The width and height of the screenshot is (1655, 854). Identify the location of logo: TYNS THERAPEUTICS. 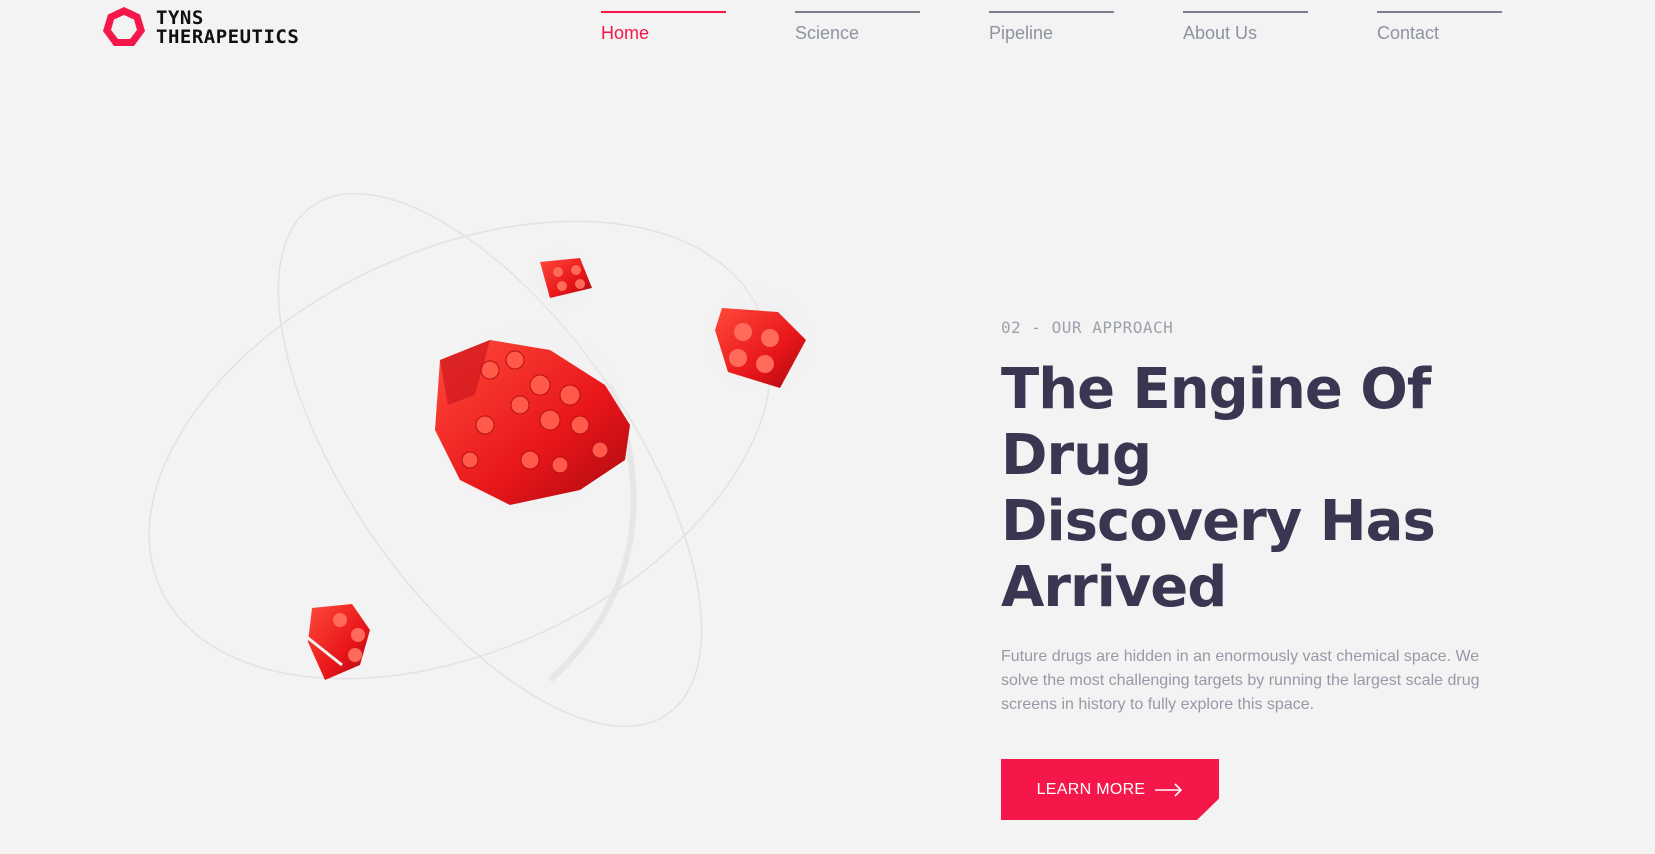
(199, 28).